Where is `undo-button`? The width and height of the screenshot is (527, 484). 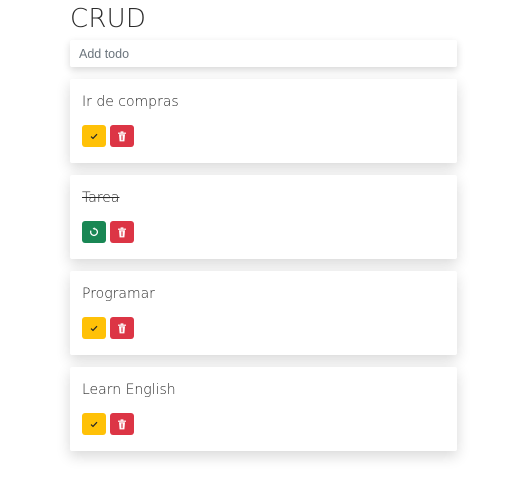 undo-button is located at coordinates (94, 232).